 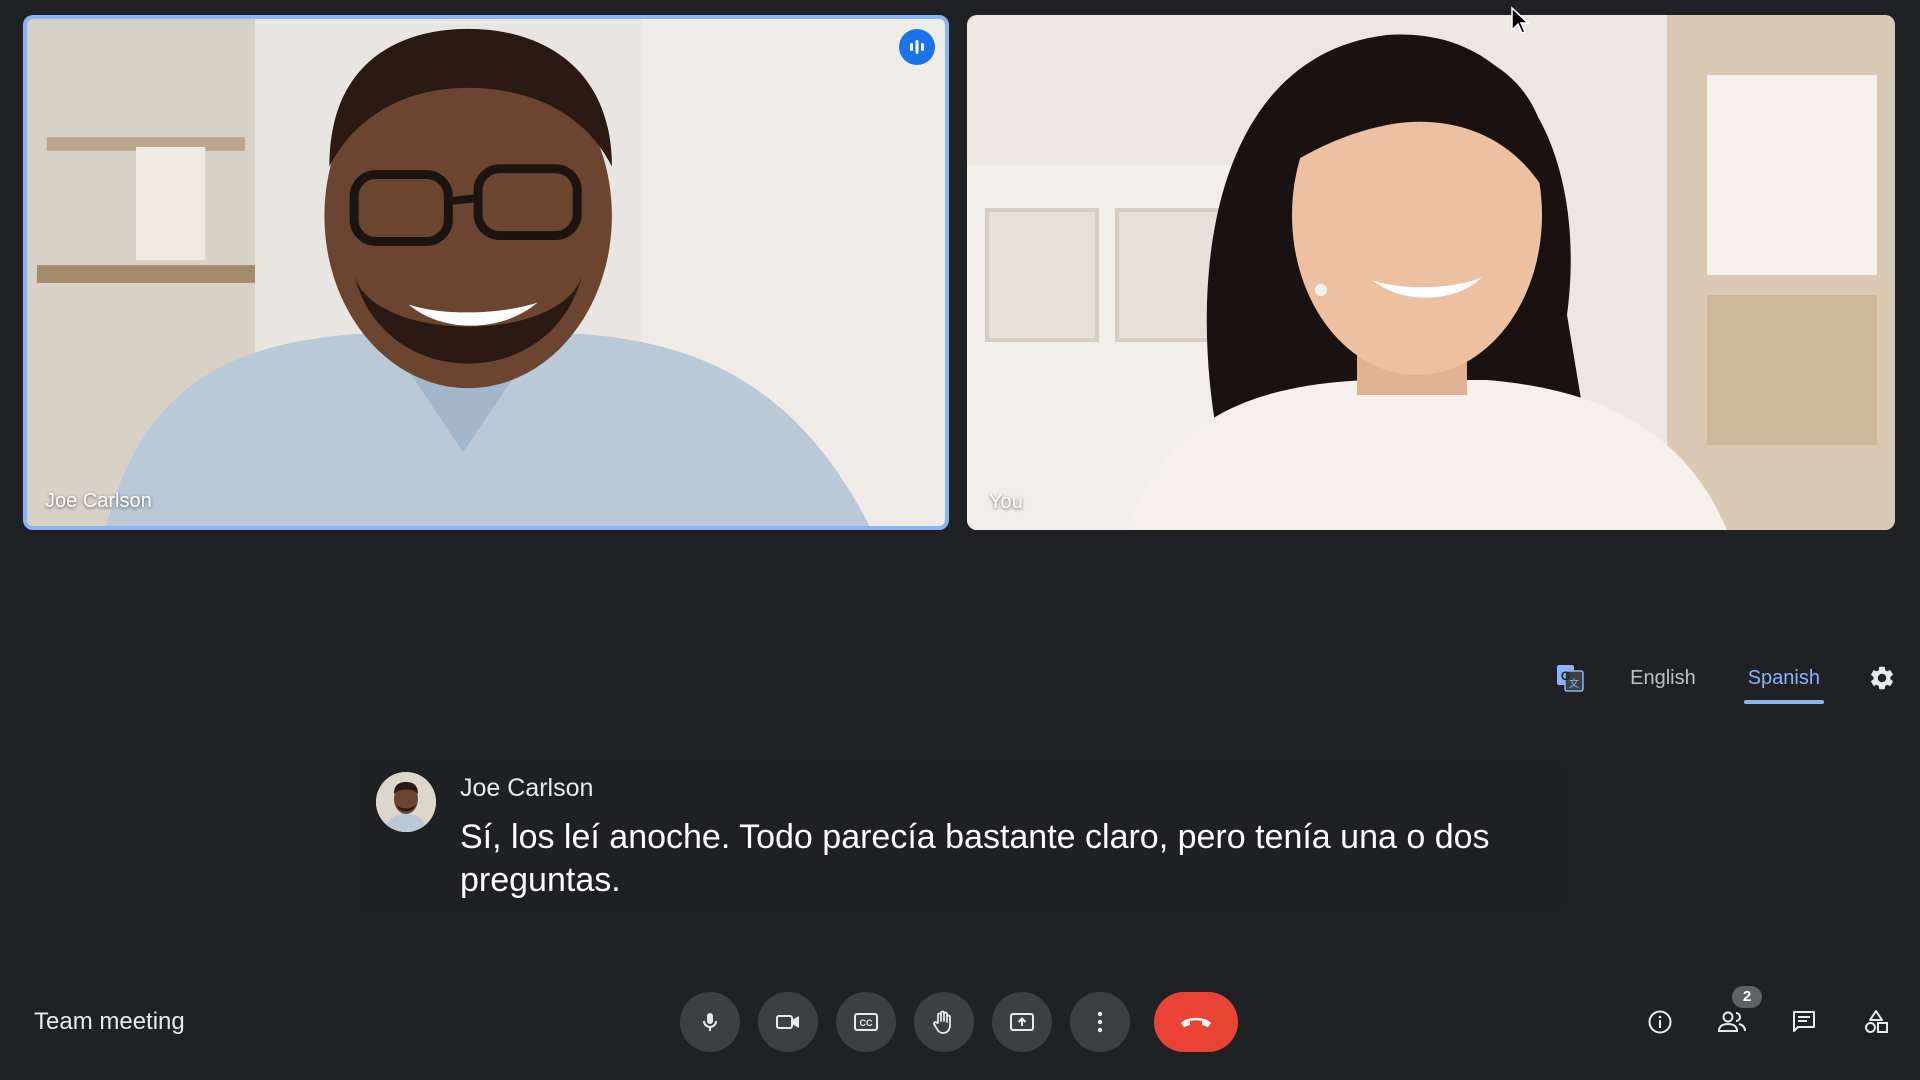 What do you see at coordinates (1663, 678) in the screenshot?
I see `caption-language-english: English` at bounding box center [1663, 678].